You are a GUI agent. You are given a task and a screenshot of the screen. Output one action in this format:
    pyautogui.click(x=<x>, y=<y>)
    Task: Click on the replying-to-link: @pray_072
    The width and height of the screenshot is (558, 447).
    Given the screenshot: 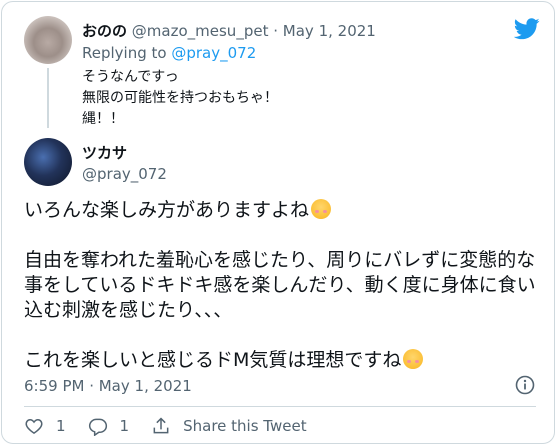 What is the action you would take?
    pyautogui.click(x=213, y=53)
    